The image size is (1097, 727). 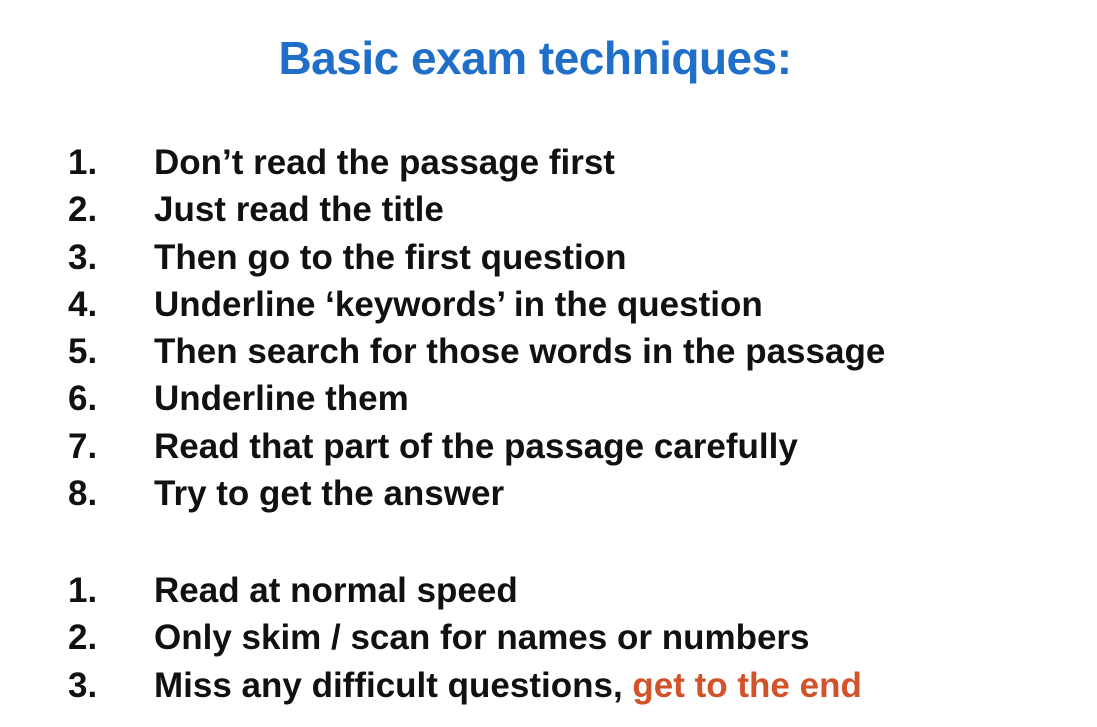 I want to click on item-text: Try to get the answer, so click(x=329, y=494).